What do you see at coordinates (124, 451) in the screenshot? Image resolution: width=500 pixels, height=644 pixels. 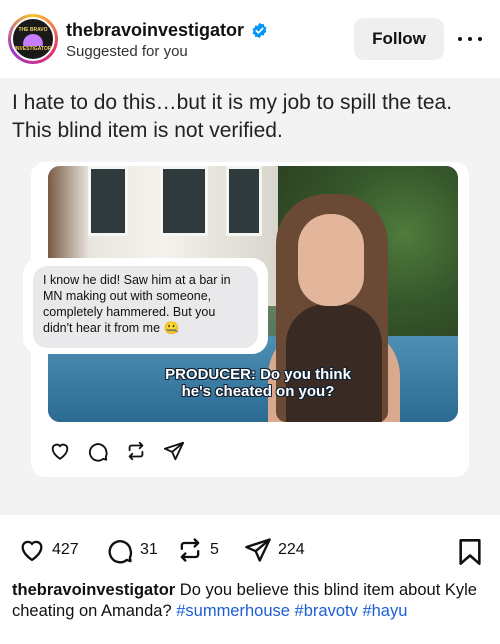 I see `card-action-bar` at bounding box center [124, 451].